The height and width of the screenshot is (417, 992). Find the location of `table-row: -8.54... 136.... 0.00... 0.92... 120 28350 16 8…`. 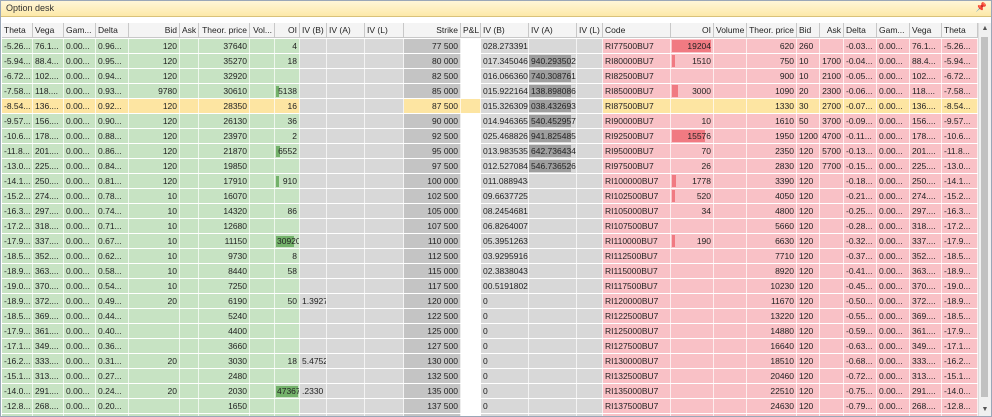

table-row: -8.54... 136.... 0.00... 0.92... 120 28350 16 8… is located at coordinates (490, 106).